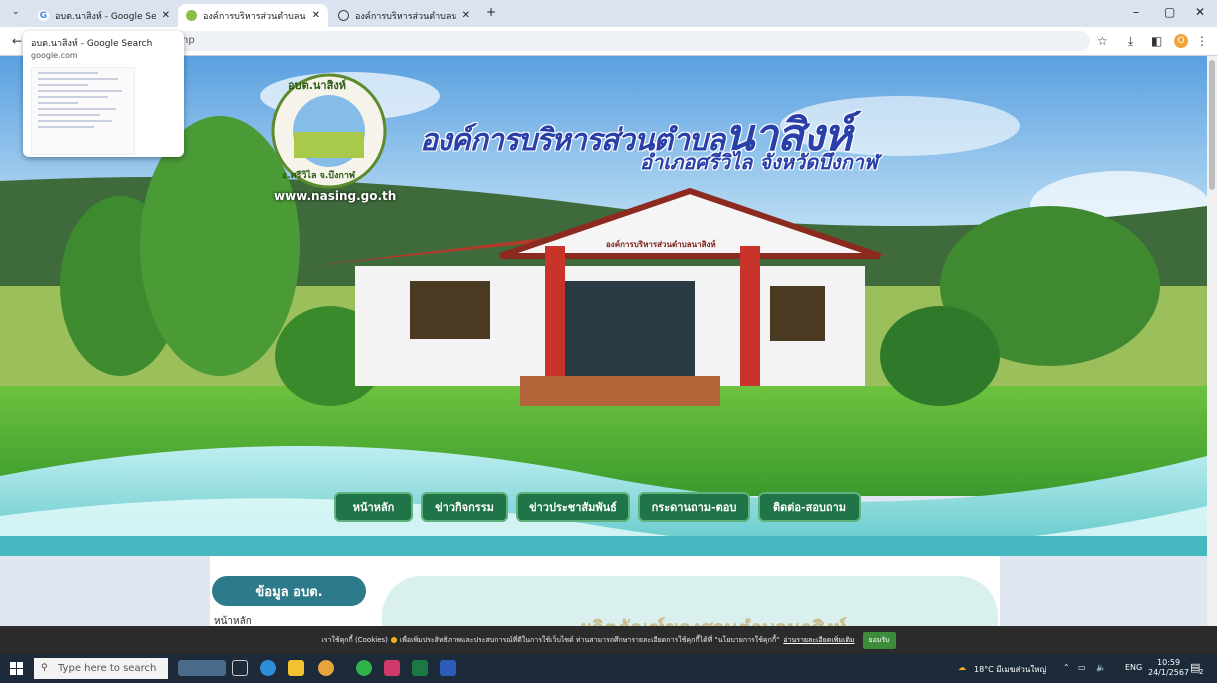 This screenshot has width=1217, height=683. Describe the element at coordinates (233, 620) in the screenshot. I see `home-link: หน้าหลัก` at that location.